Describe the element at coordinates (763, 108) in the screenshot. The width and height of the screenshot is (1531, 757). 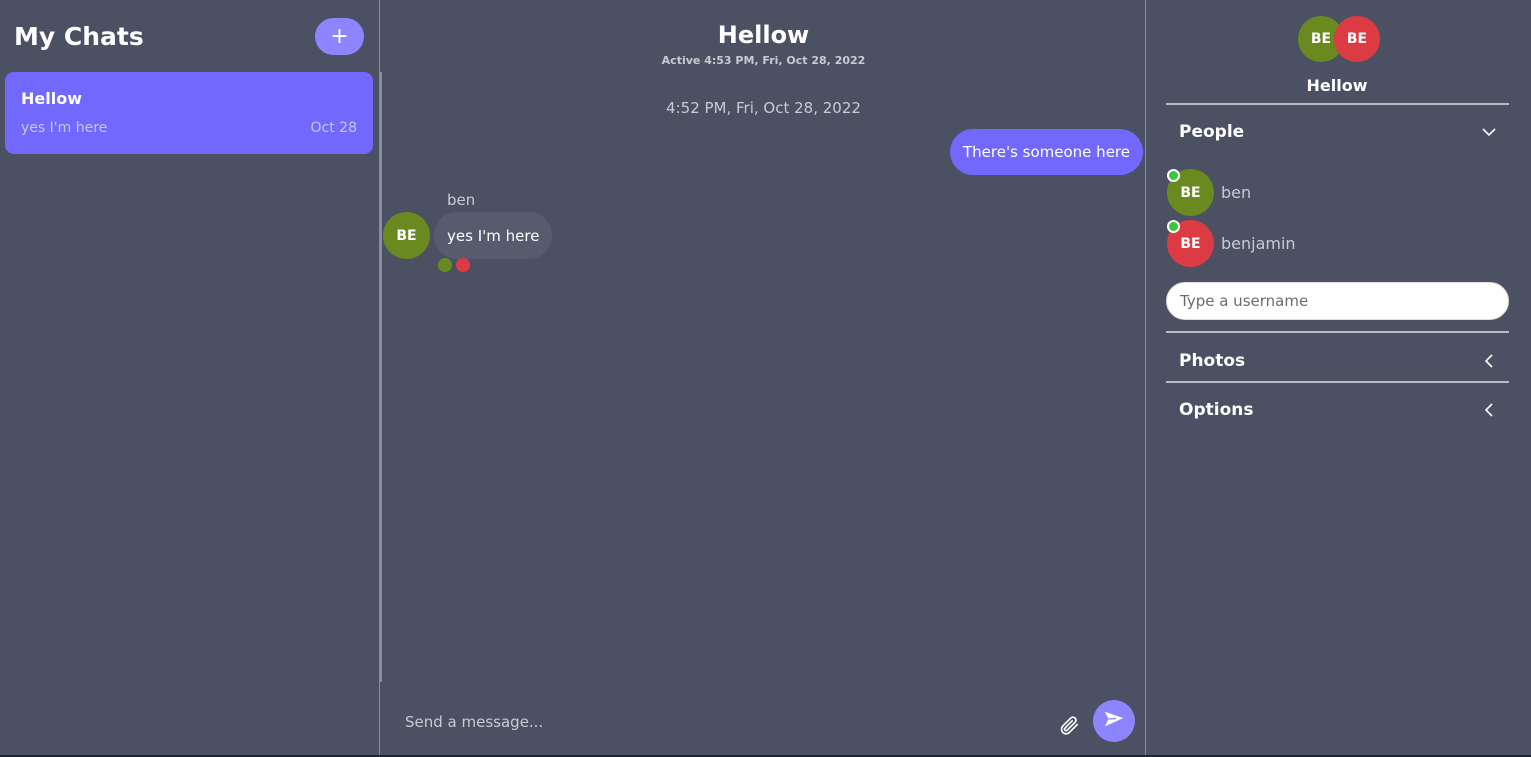
I see `message-timestamp: 4:52 PM, Fri, Oct 28, 2022` at that location.